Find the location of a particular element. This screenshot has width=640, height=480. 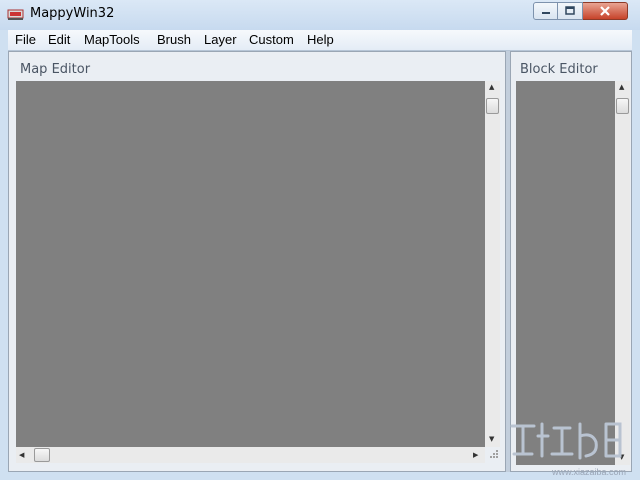

vertical-scroll-thumb is located at coordinates (492, 106).